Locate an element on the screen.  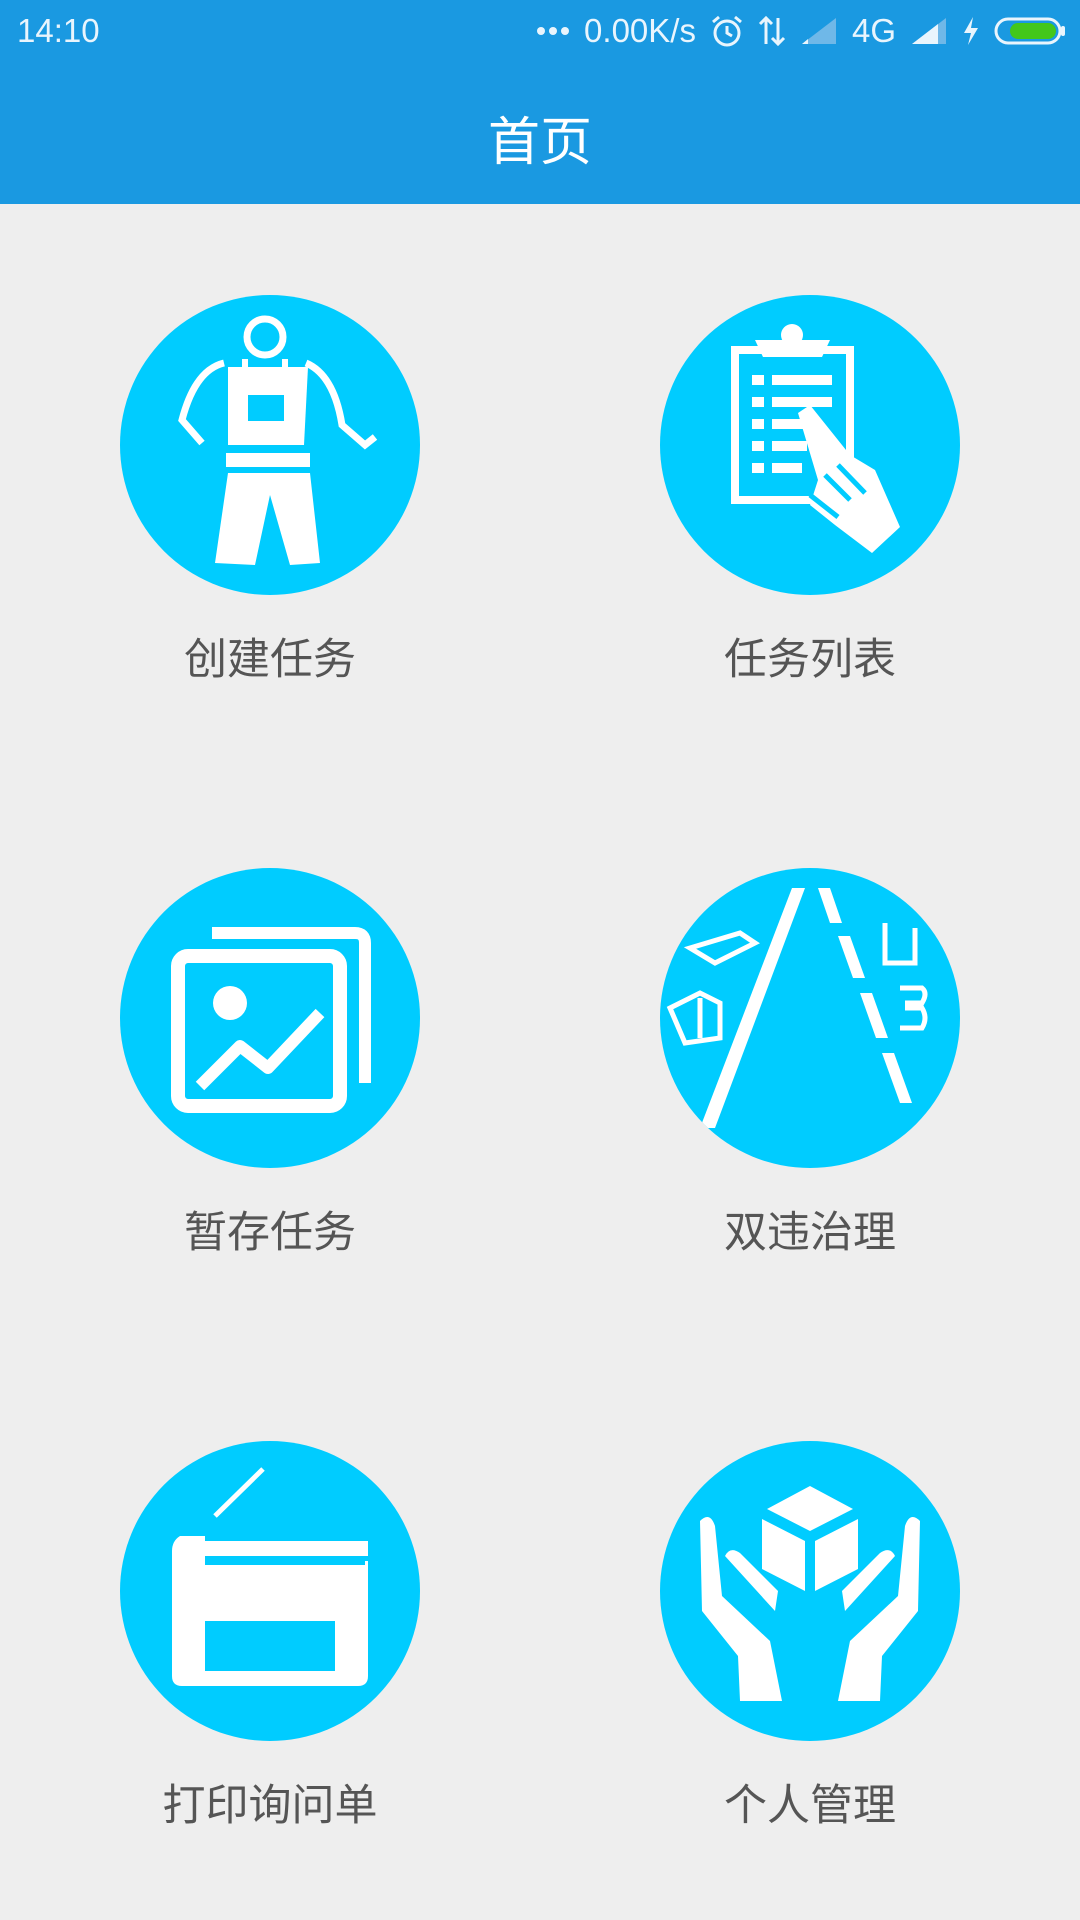
signal-icon is located at coordinates (929, 31).